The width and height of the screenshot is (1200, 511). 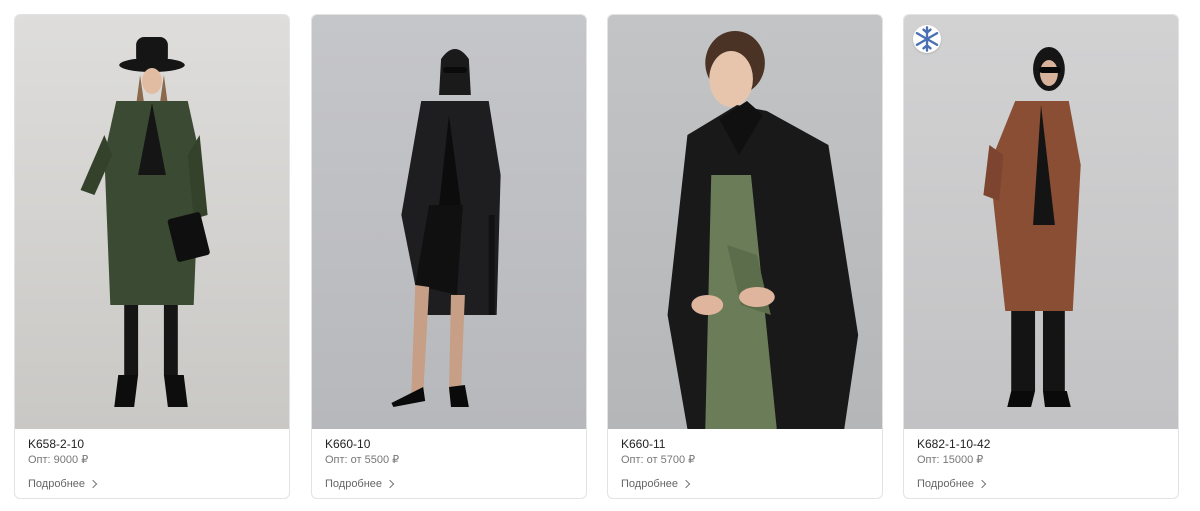 I want to click on product-price: Опт: от 5500 ₽, so click(x=362, y=460).